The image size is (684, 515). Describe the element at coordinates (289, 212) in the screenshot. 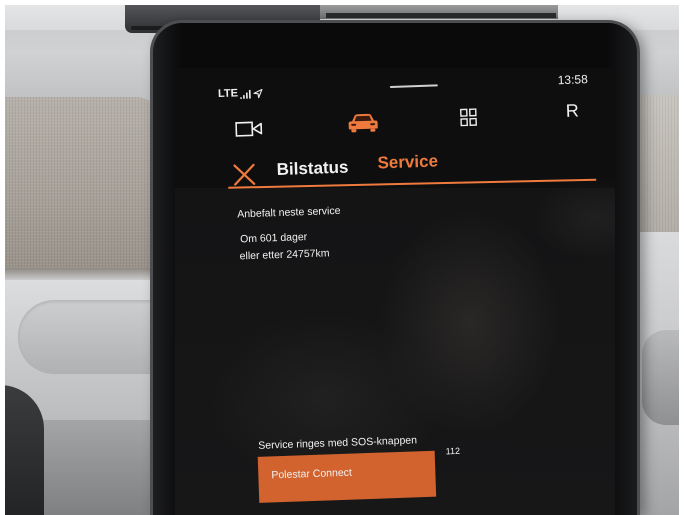

I see `service-heading: Anbefalt neste service` at that location.